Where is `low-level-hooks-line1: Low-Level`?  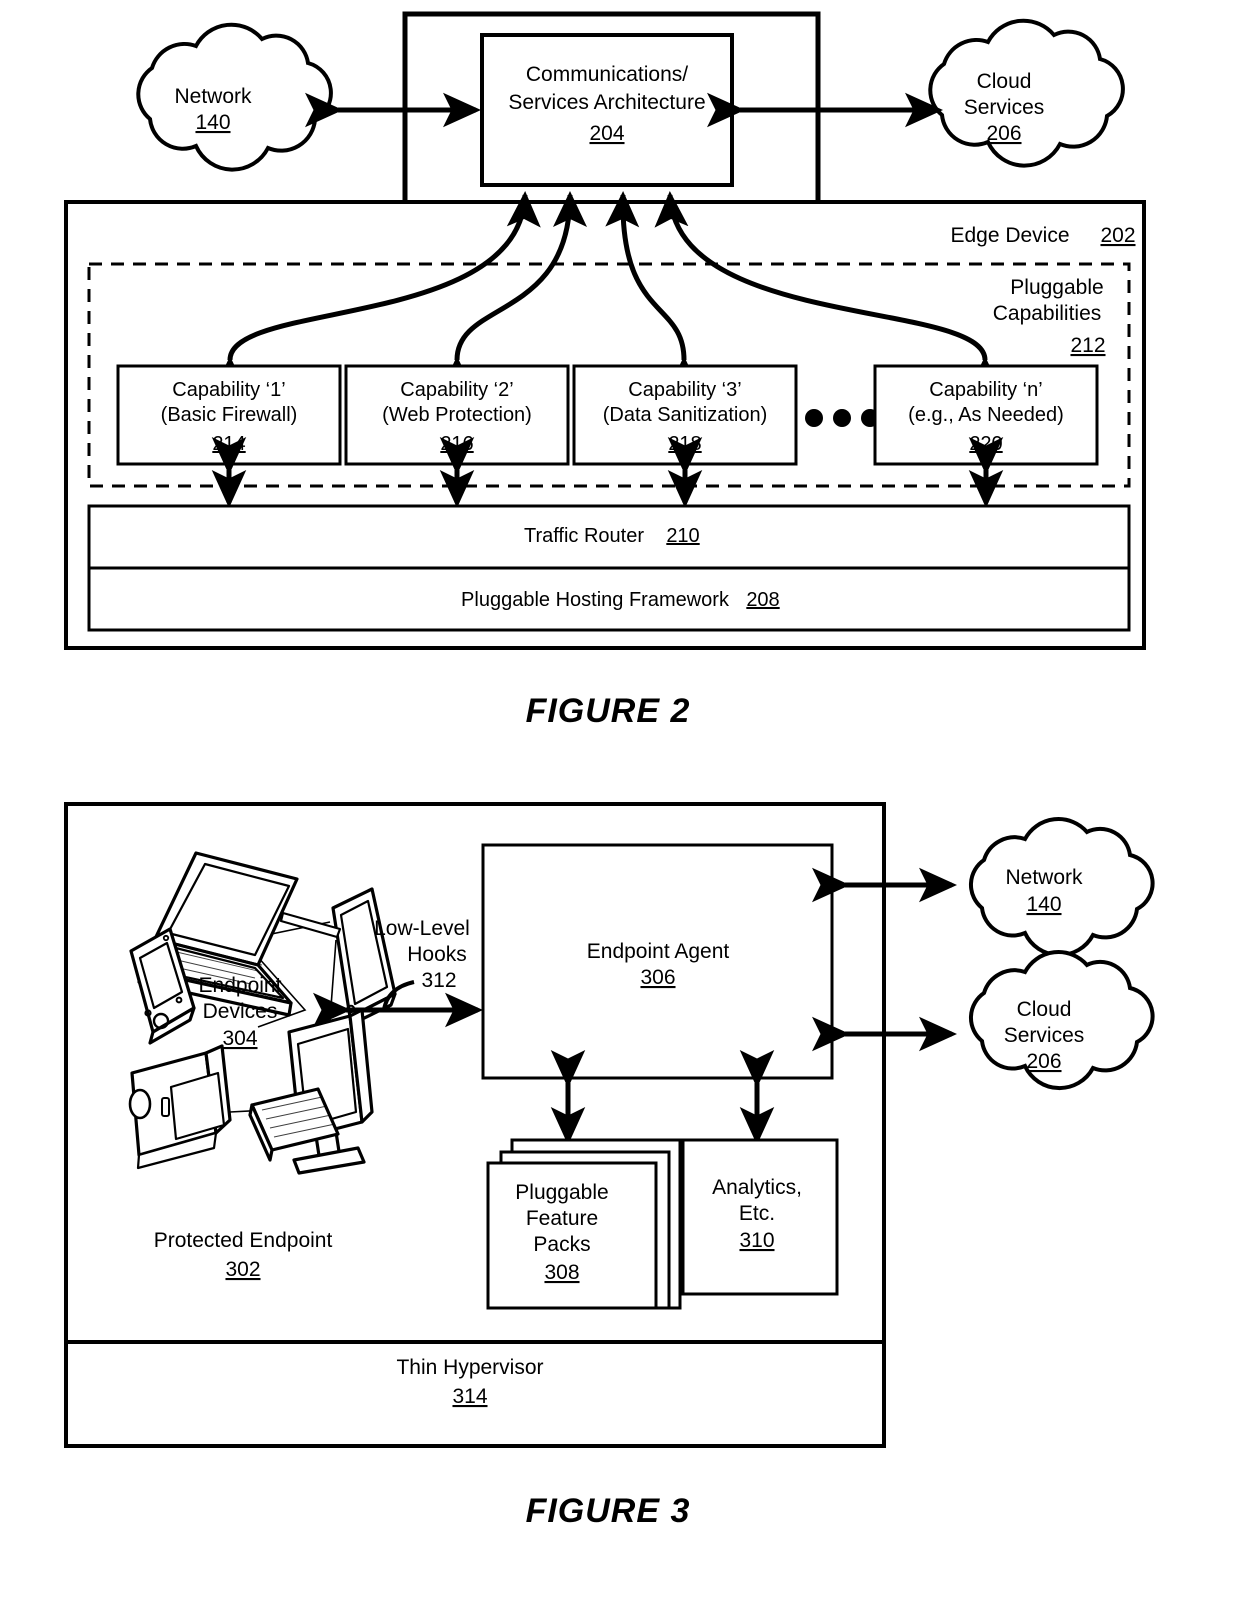 low-level-hooks-line1: Low-Level is located at coordinates (422, 928).